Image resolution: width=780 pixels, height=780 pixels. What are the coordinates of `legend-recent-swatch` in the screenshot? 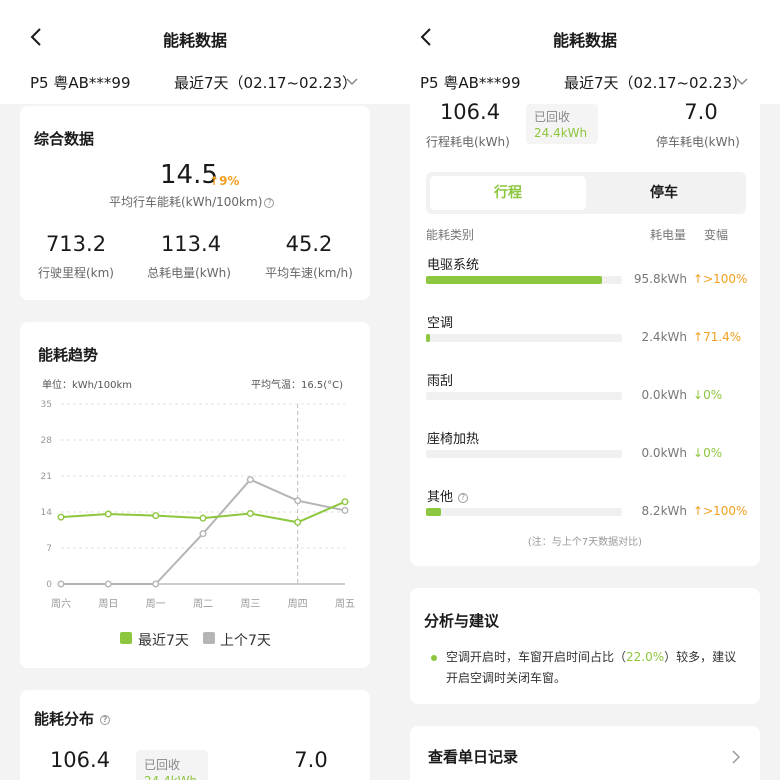 It's located at (126, 638).